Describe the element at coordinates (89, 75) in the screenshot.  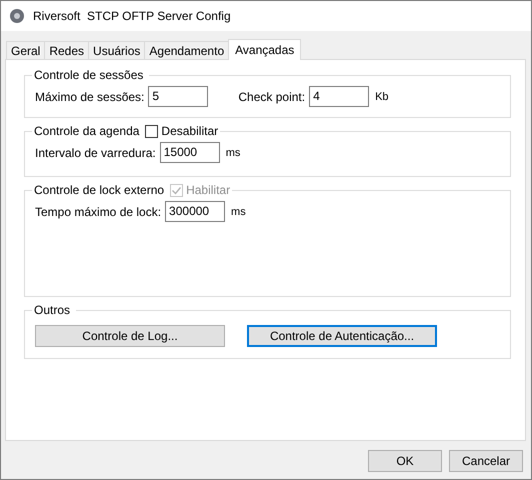
I see `group-title: Controle de sessões` at that location.